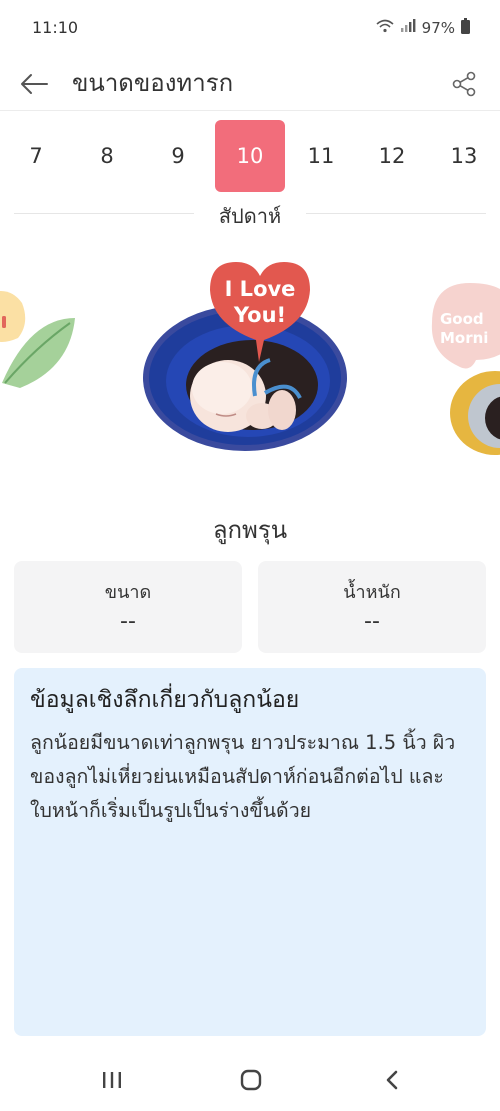 Image resolution: width=500 pixels, height=1111 pixels. What do you see at coordinates (392, 156) in the screenshot?
I see `week-item: 12` at bounding box center [392, 156].